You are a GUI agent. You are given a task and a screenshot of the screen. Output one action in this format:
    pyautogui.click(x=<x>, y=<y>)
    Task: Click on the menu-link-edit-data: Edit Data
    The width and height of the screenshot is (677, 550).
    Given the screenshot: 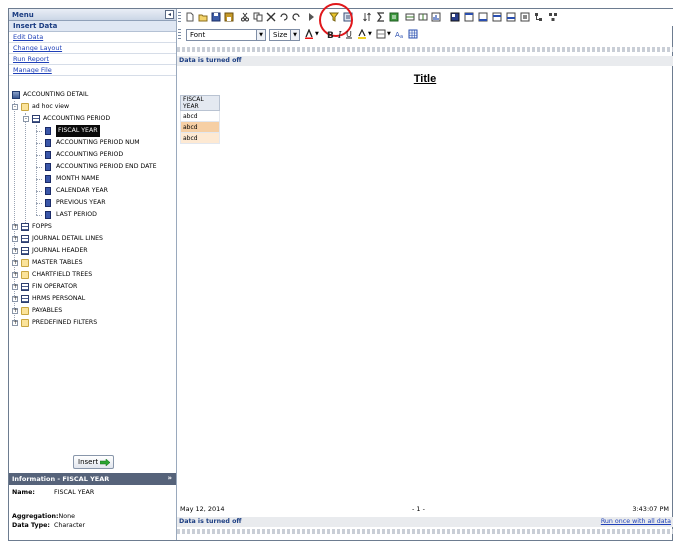 What is the action you would take?
    pyautogui.click(x=92, y=37)
    